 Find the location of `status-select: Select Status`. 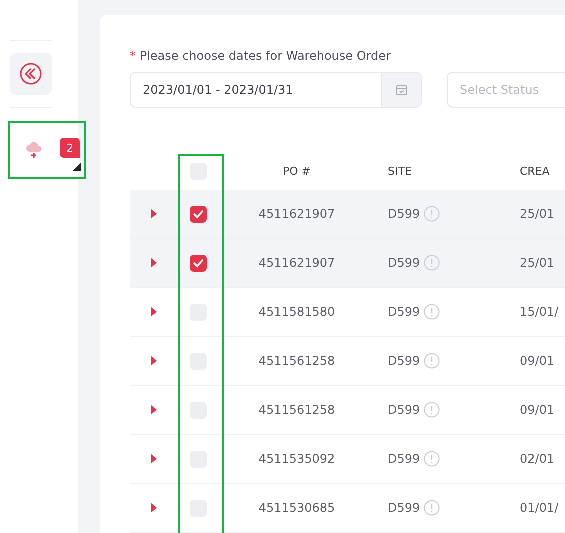

status-select: Select Status is located at coordinates (506, 90).